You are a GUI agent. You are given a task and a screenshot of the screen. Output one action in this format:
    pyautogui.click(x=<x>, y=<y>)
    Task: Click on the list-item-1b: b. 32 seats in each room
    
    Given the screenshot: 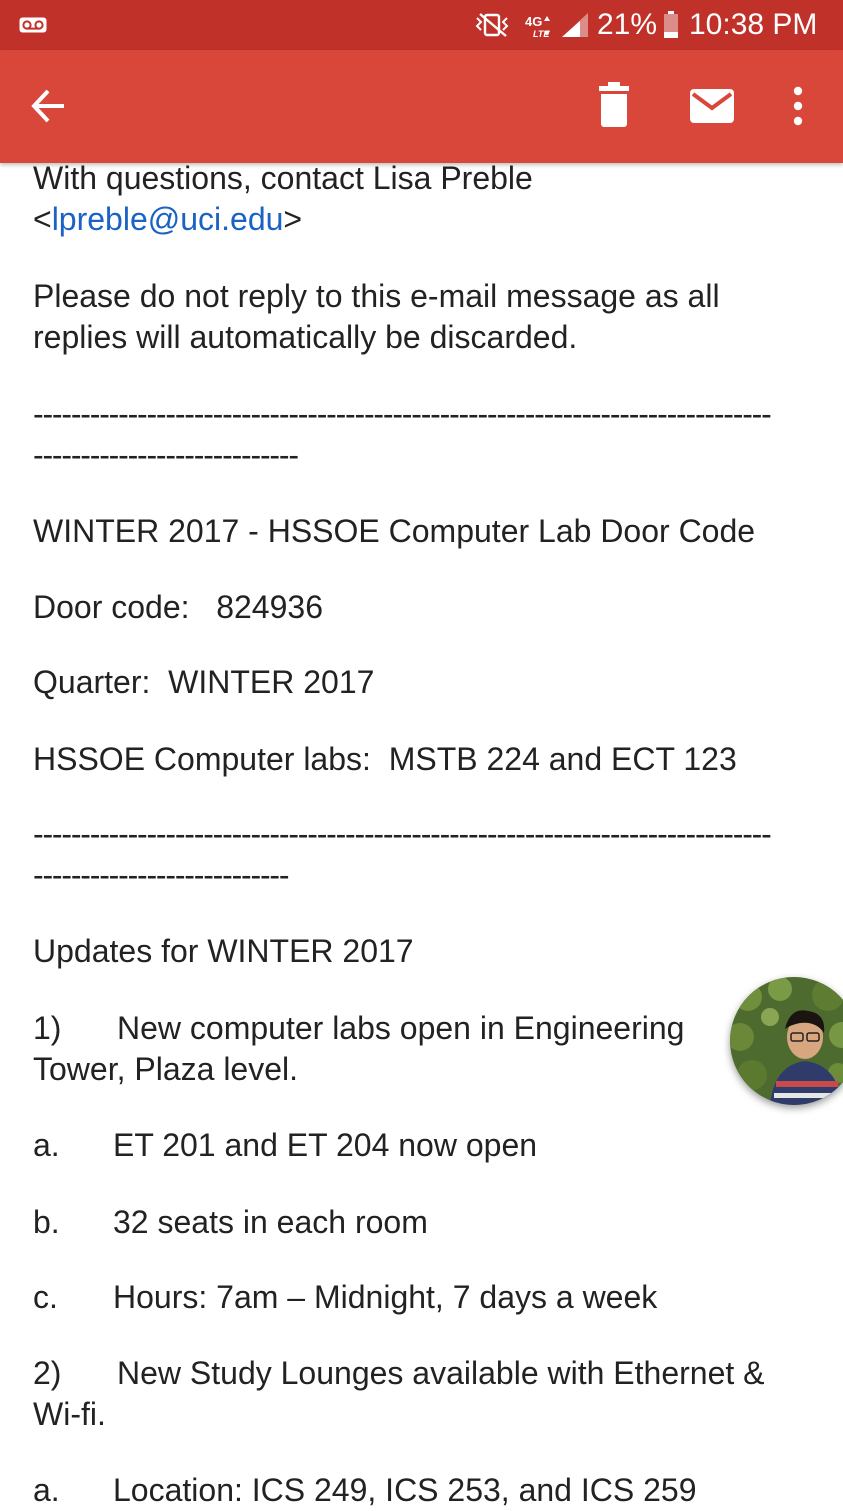 What is the action you would take?
    pyautogui.click(x=230, y=1222)
    